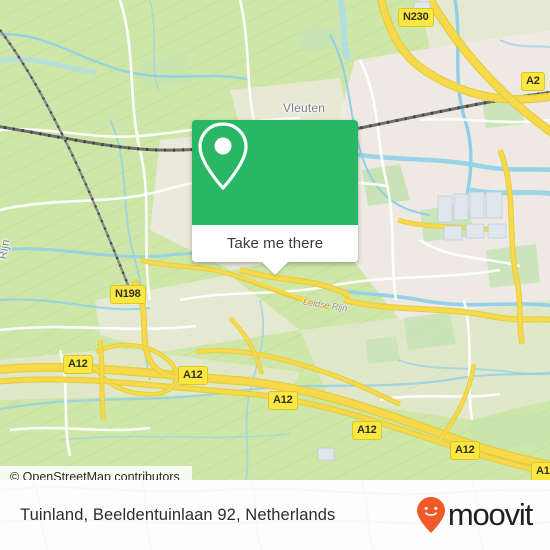  Describe the element at coordinates (304, 108) in the screenshot. I see `map-label-vleuten: Vleuten` at that location.